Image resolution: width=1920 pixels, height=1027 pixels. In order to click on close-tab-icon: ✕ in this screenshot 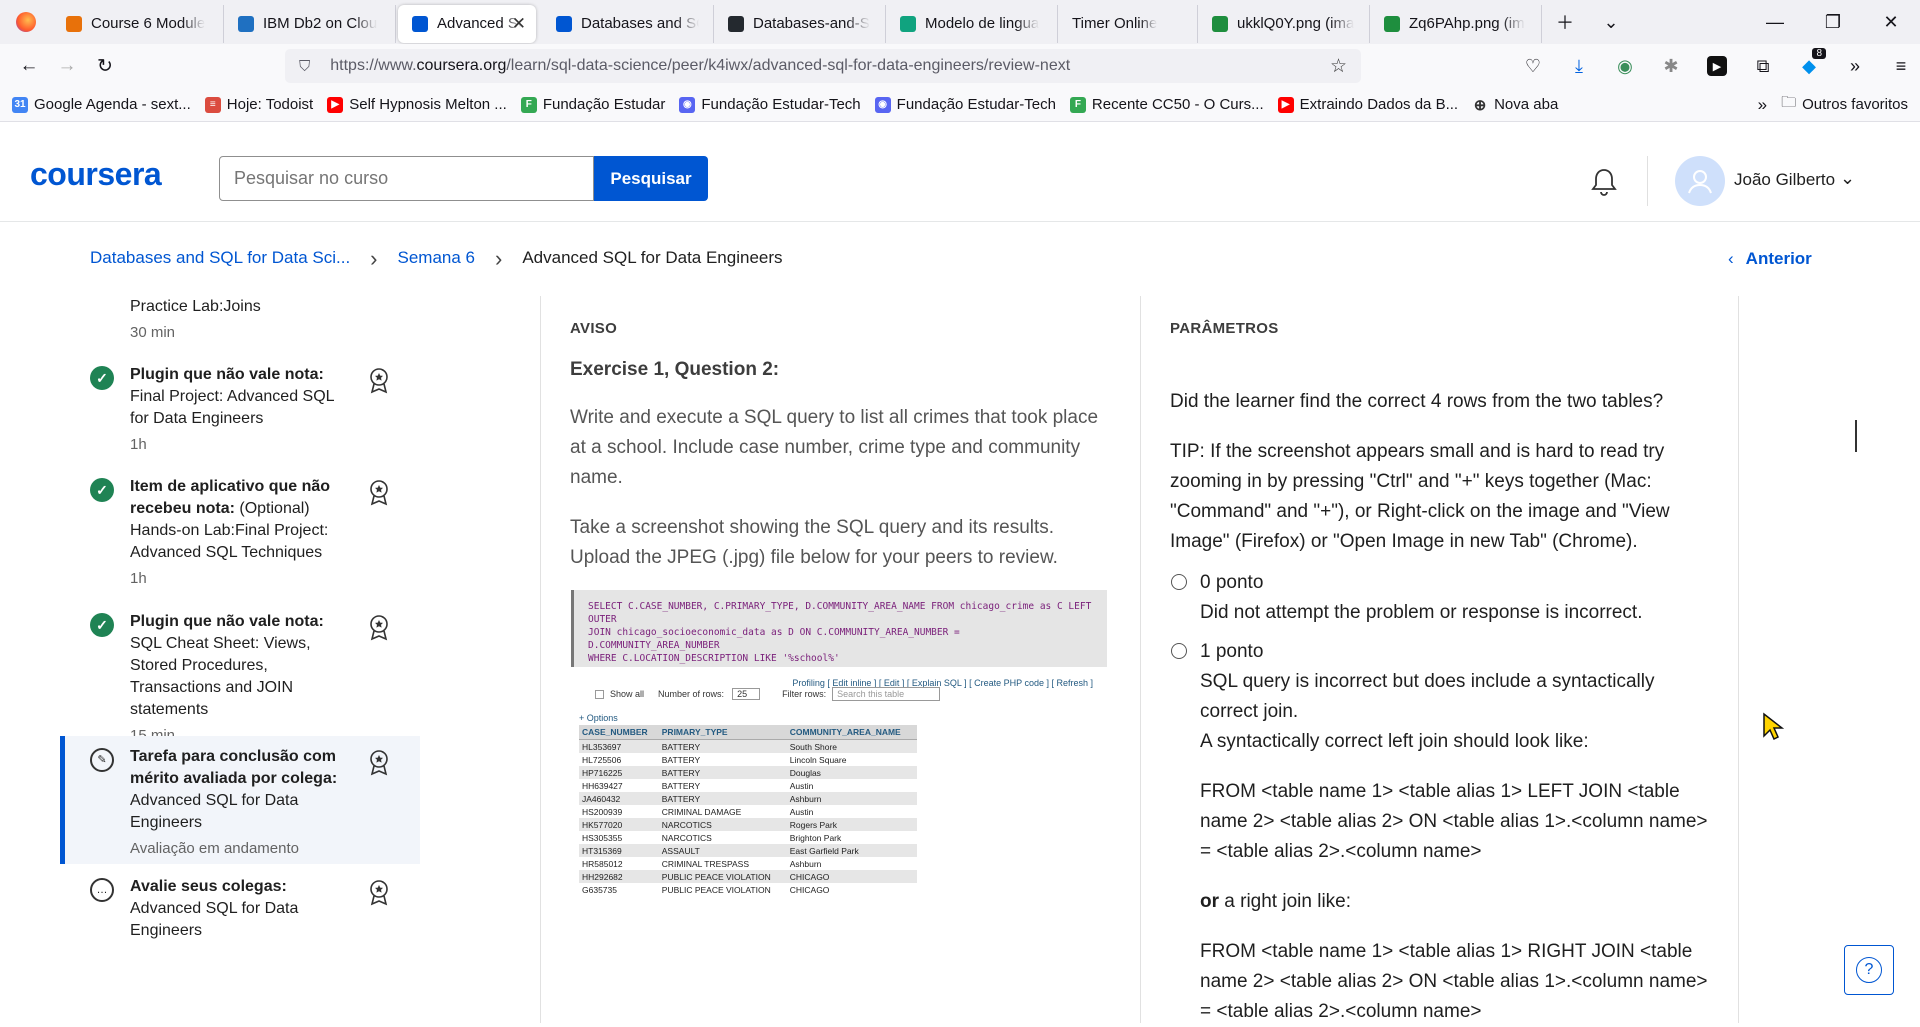, I will do `click(519, 24)`.